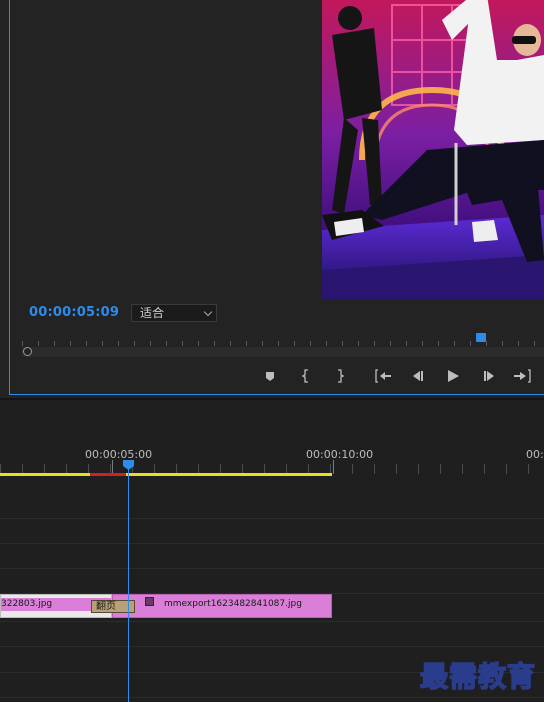 Image resolution: width=544 pixels, height=702 pixels. Describe the element at coordinates (27, 604) in the screenshot. I see `clip-name: 322803.jpg` at that location.